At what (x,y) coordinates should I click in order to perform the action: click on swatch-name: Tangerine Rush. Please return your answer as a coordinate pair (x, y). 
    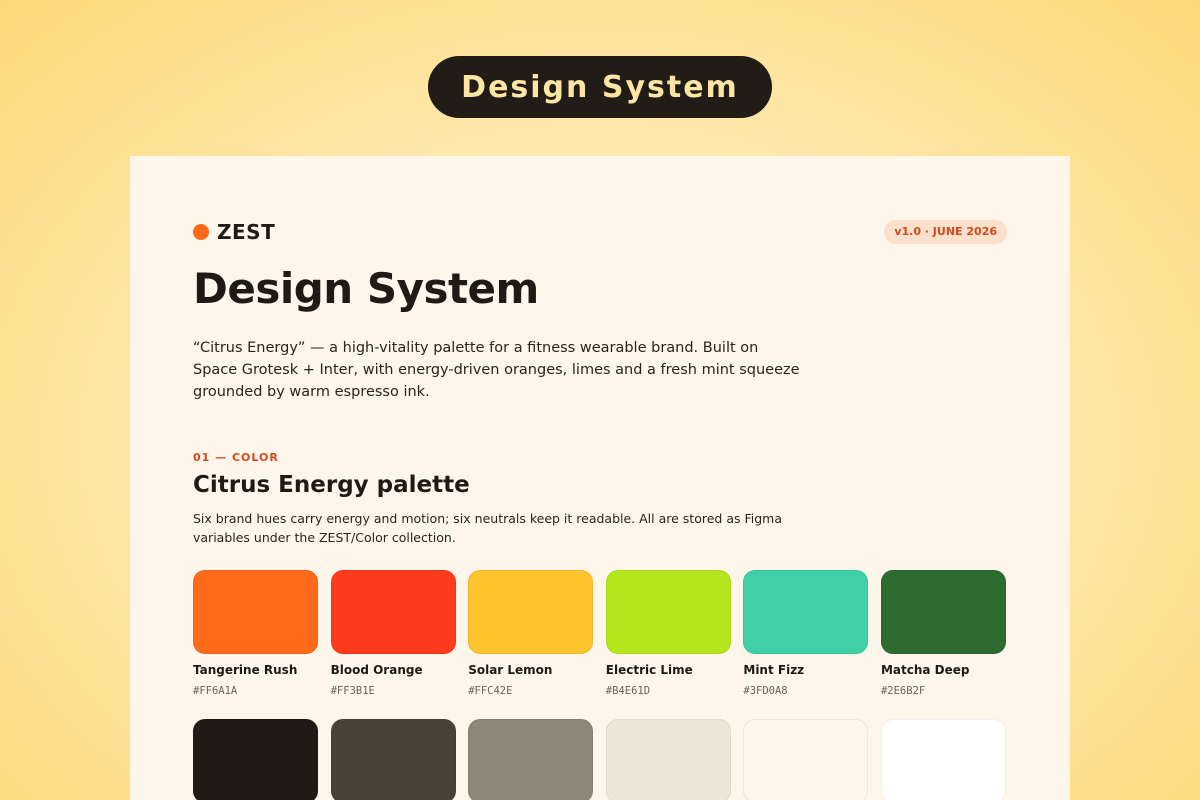
    Looking at the image, I should click on (245, 670).